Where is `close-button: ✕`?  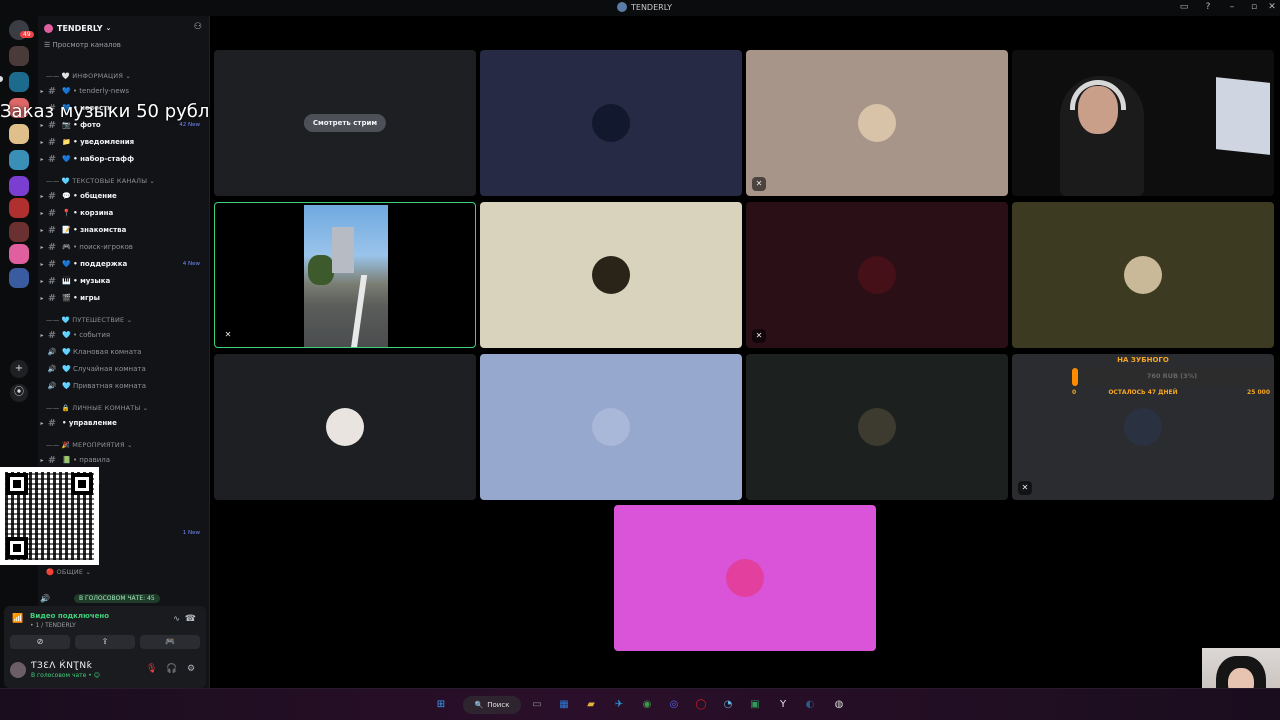
close-button: ✕ is located at coordinates (1272, 7).